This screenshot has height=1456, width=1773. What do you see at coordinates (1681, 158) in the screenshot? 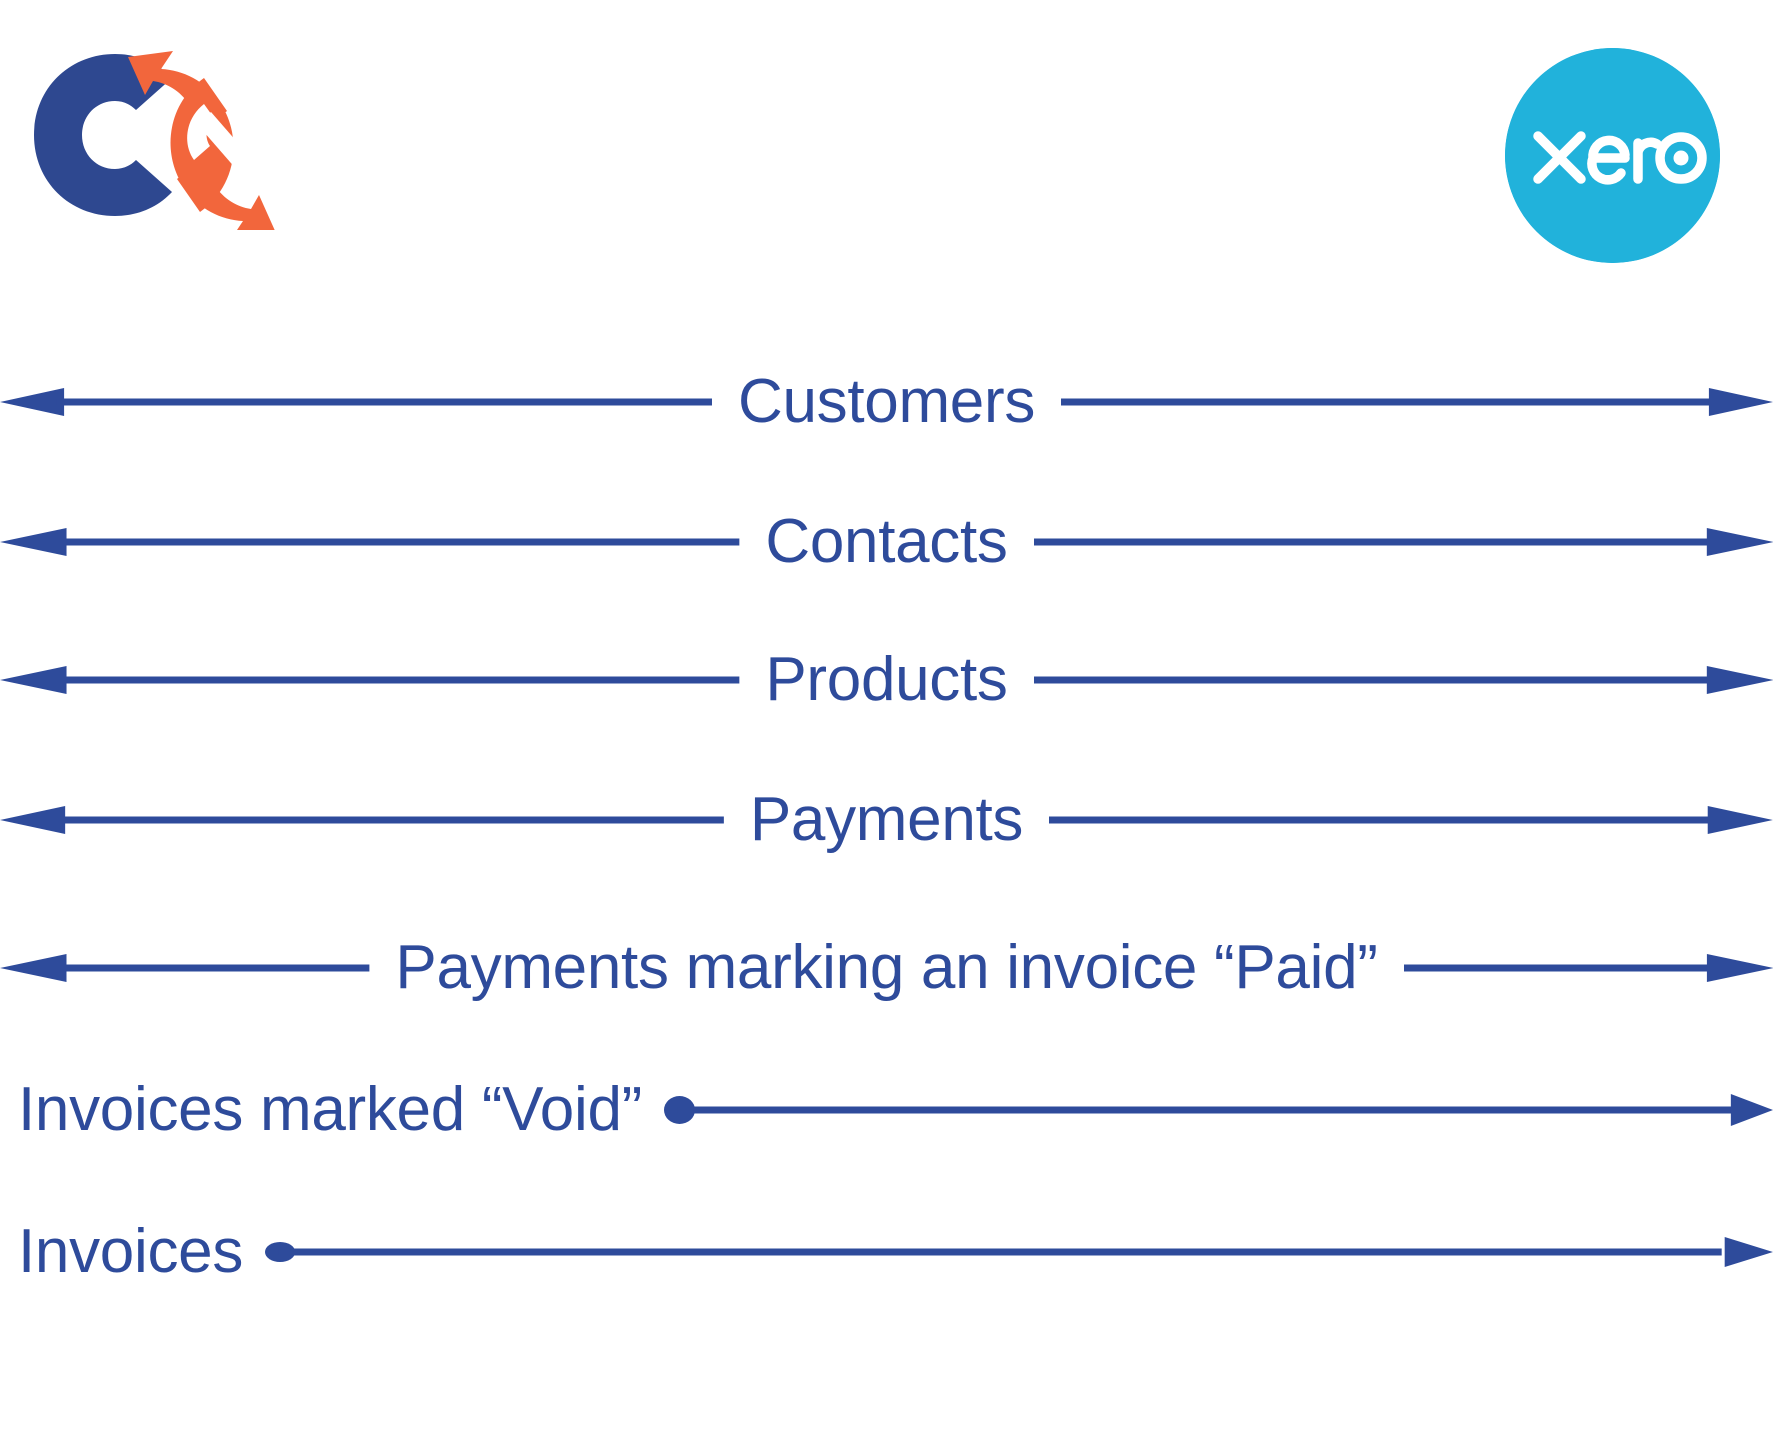
I see `xero-logo-dot` at bounding box center [1681, 158].